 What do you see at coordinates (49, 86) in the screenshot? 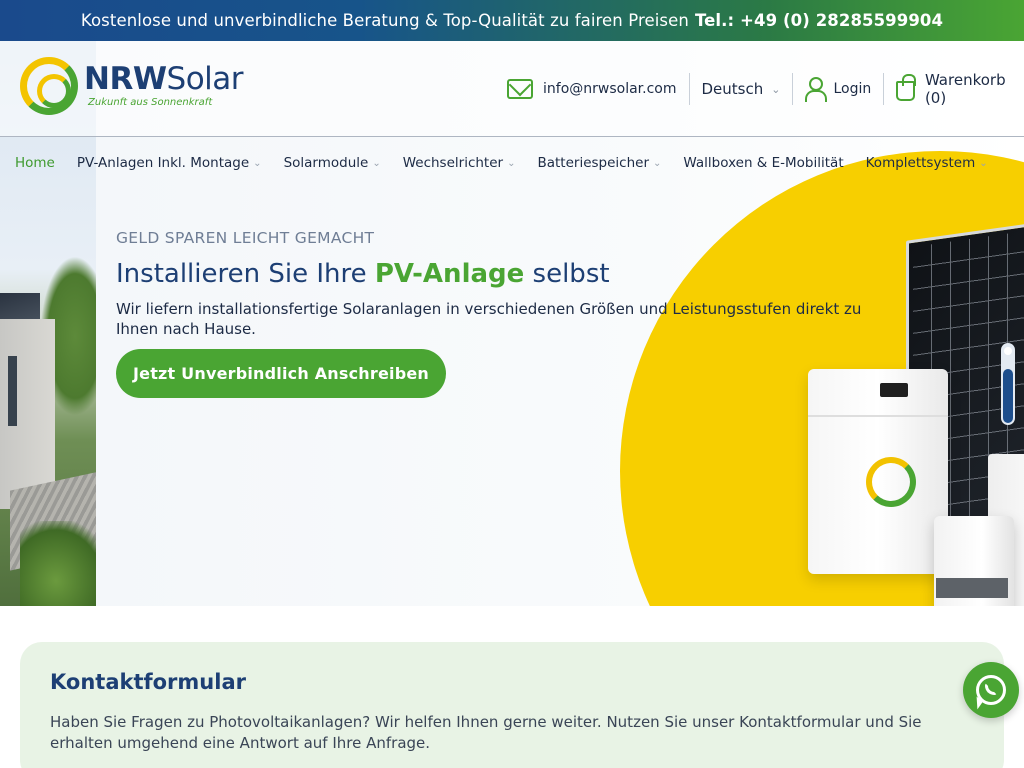
I see `logo-mark-icon` at bounding box center [49, 86].